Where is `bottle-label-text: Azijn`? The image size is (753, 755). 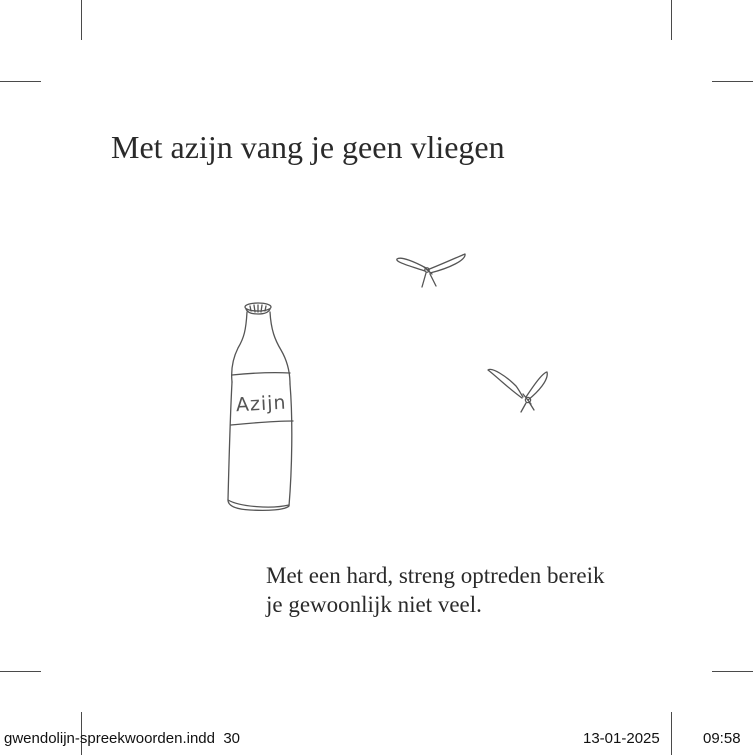
bottle-label-text: Azijn is located at coordinates (261, 404).